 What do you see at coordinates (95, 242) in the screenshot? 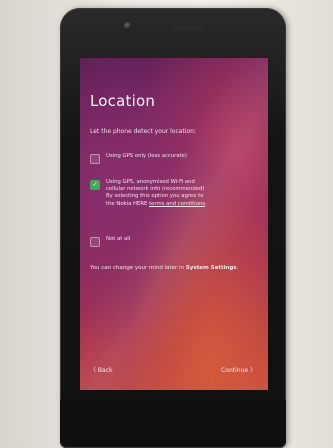
I see `checkbox-not-at-all` at bounding box center [95, 242].